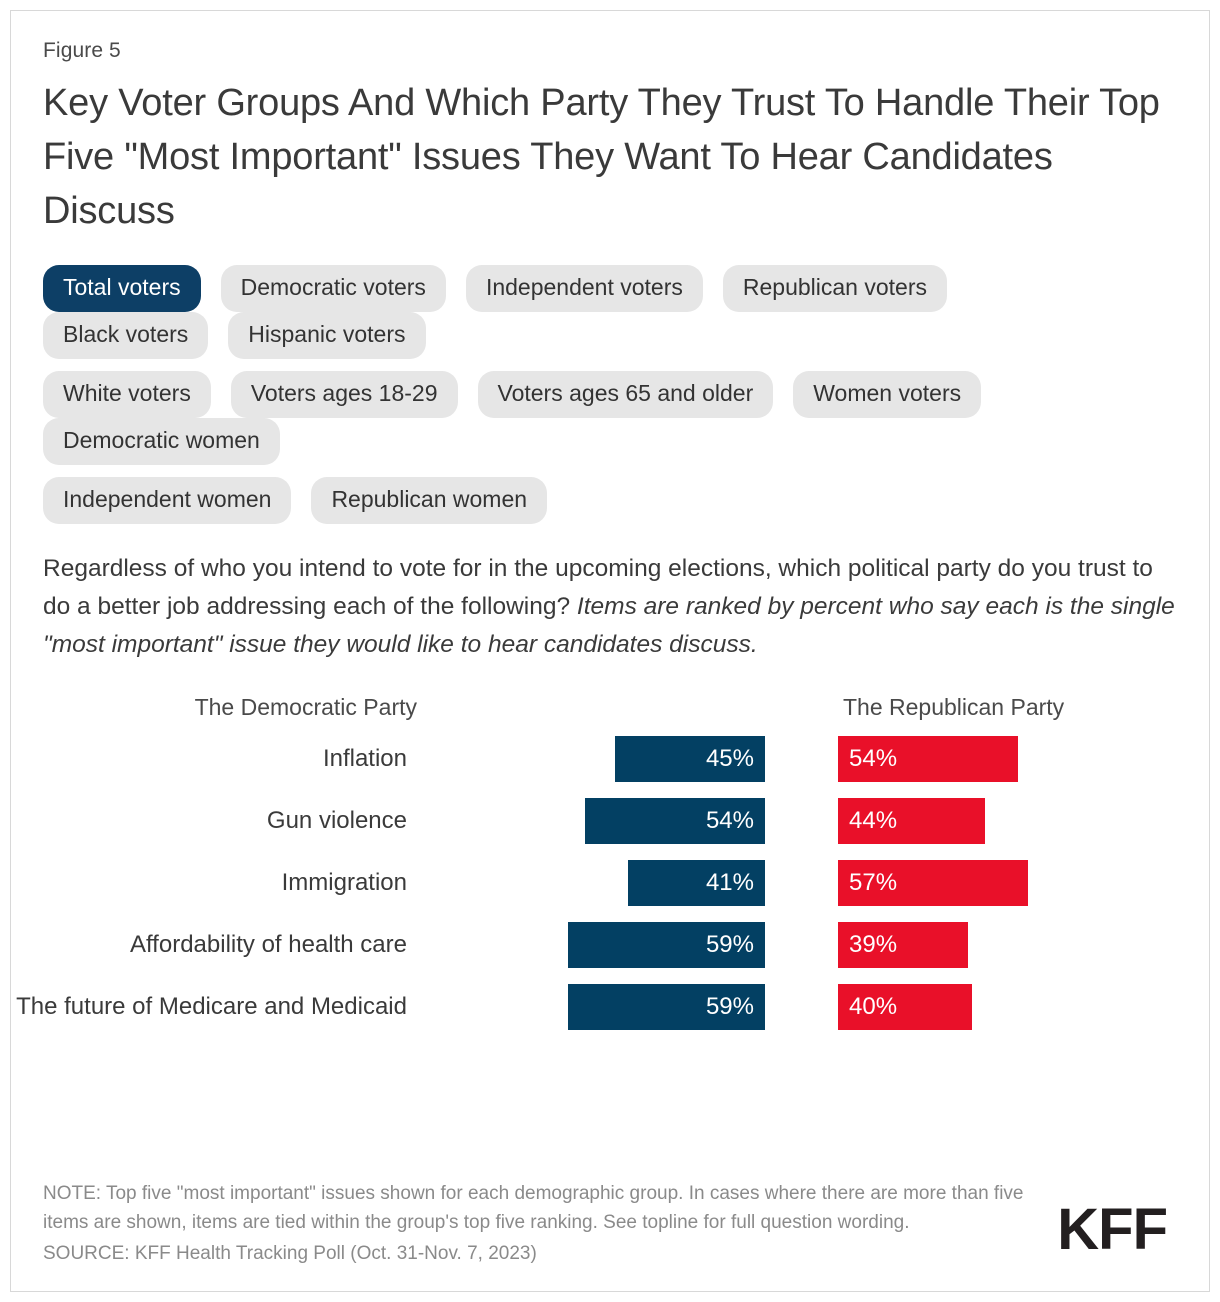 Image resolution: width=1220 pixels, height=1302 pixels. I want to click on bar-value-democratic-immigration: 41%, so click(729, 882).